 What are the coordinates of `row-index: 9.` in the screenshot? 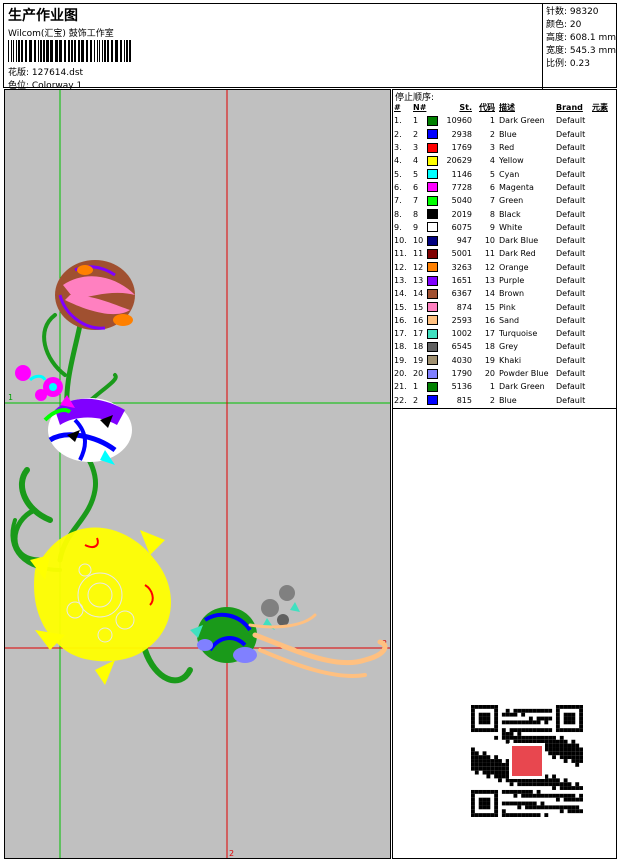 It's located at (398, 227).